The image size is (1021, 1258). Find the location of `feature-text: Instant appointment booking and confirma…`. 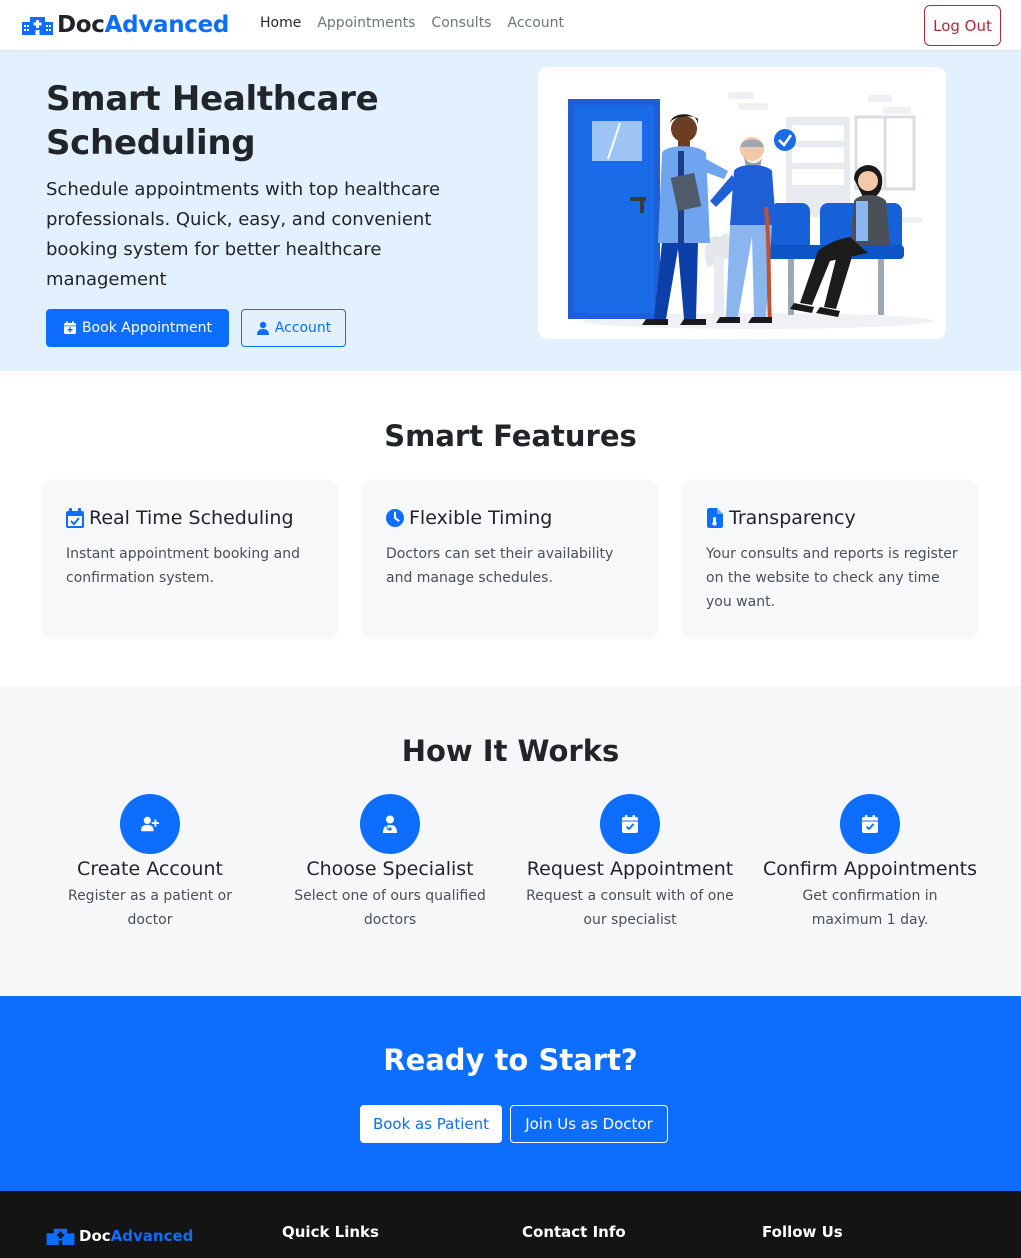

feature-text: Instant appointment booking and confirma… is located at coordinates (183, 566).